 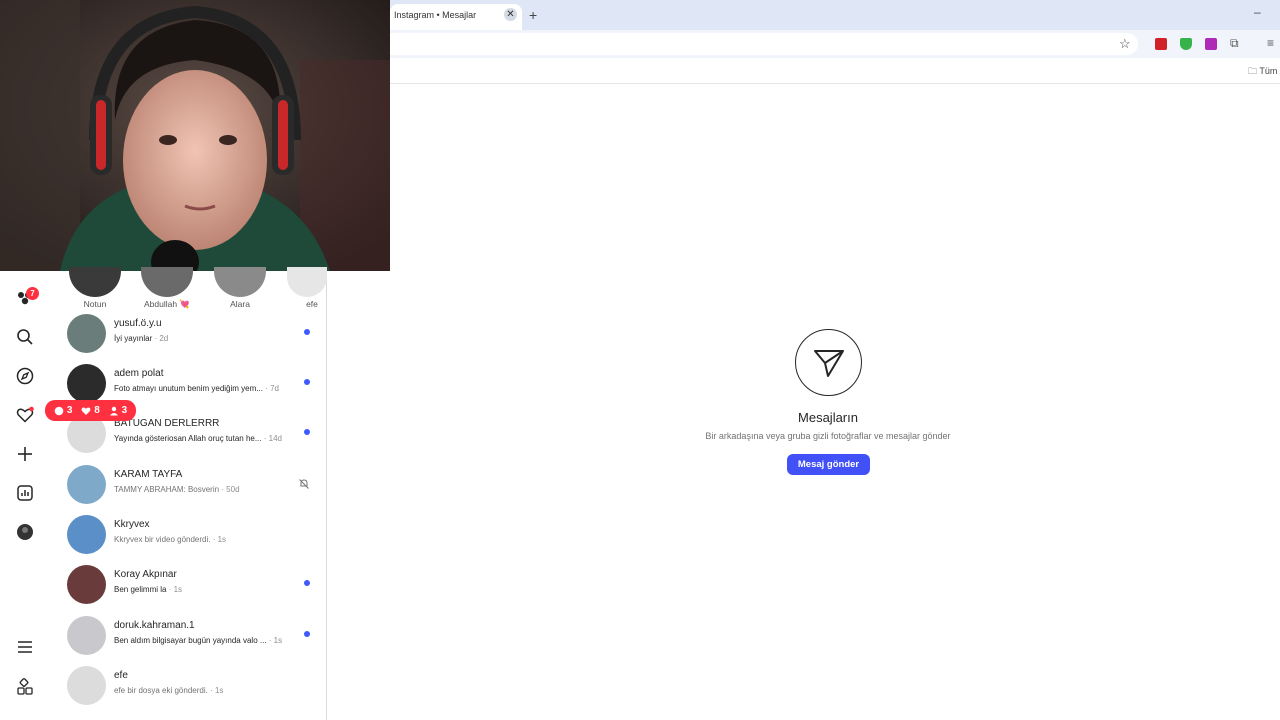 What do you see at coordinates (1257, 12) in the screenshot?
I see `minimize-button: –` at bounding box center [1257, 12].